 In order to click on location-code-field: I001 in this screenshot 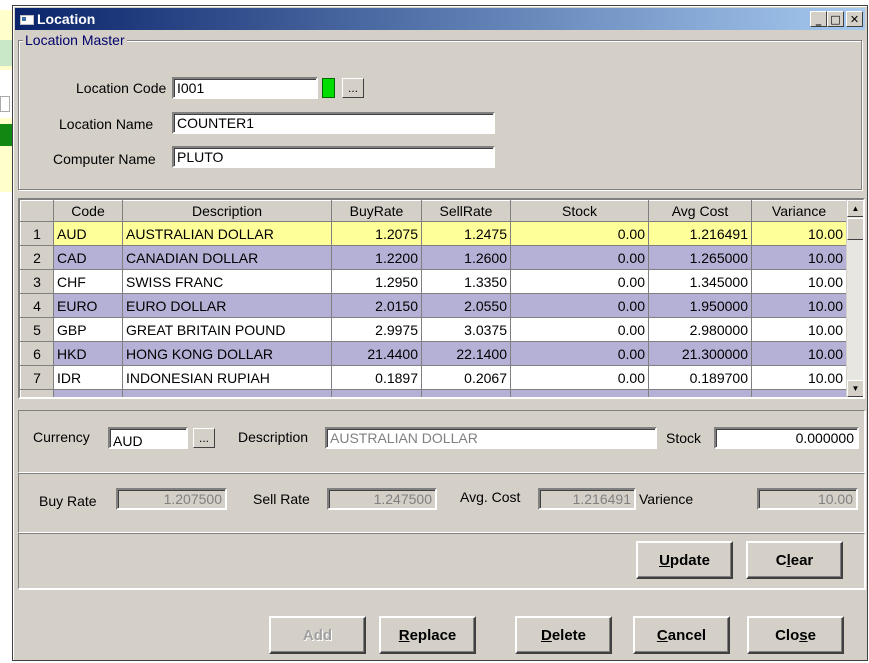, I will do `click(245, 88)`.